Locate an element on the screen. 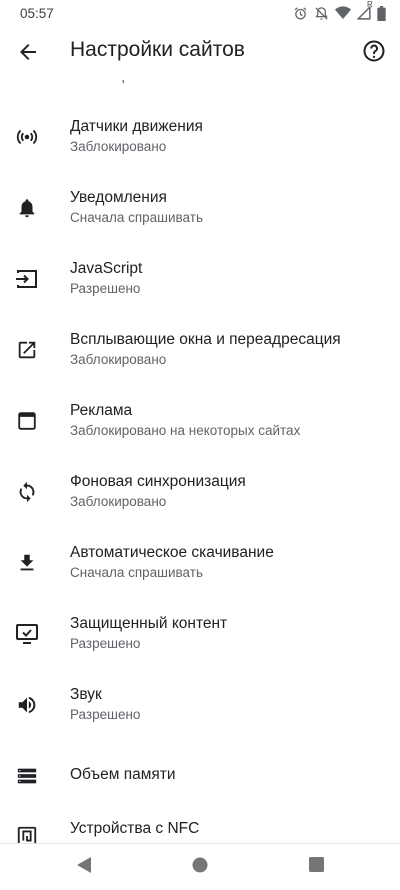 This screenshot has height=890, width=400. app-bar: Настройки сайтов is located at coordinates (200, 53).